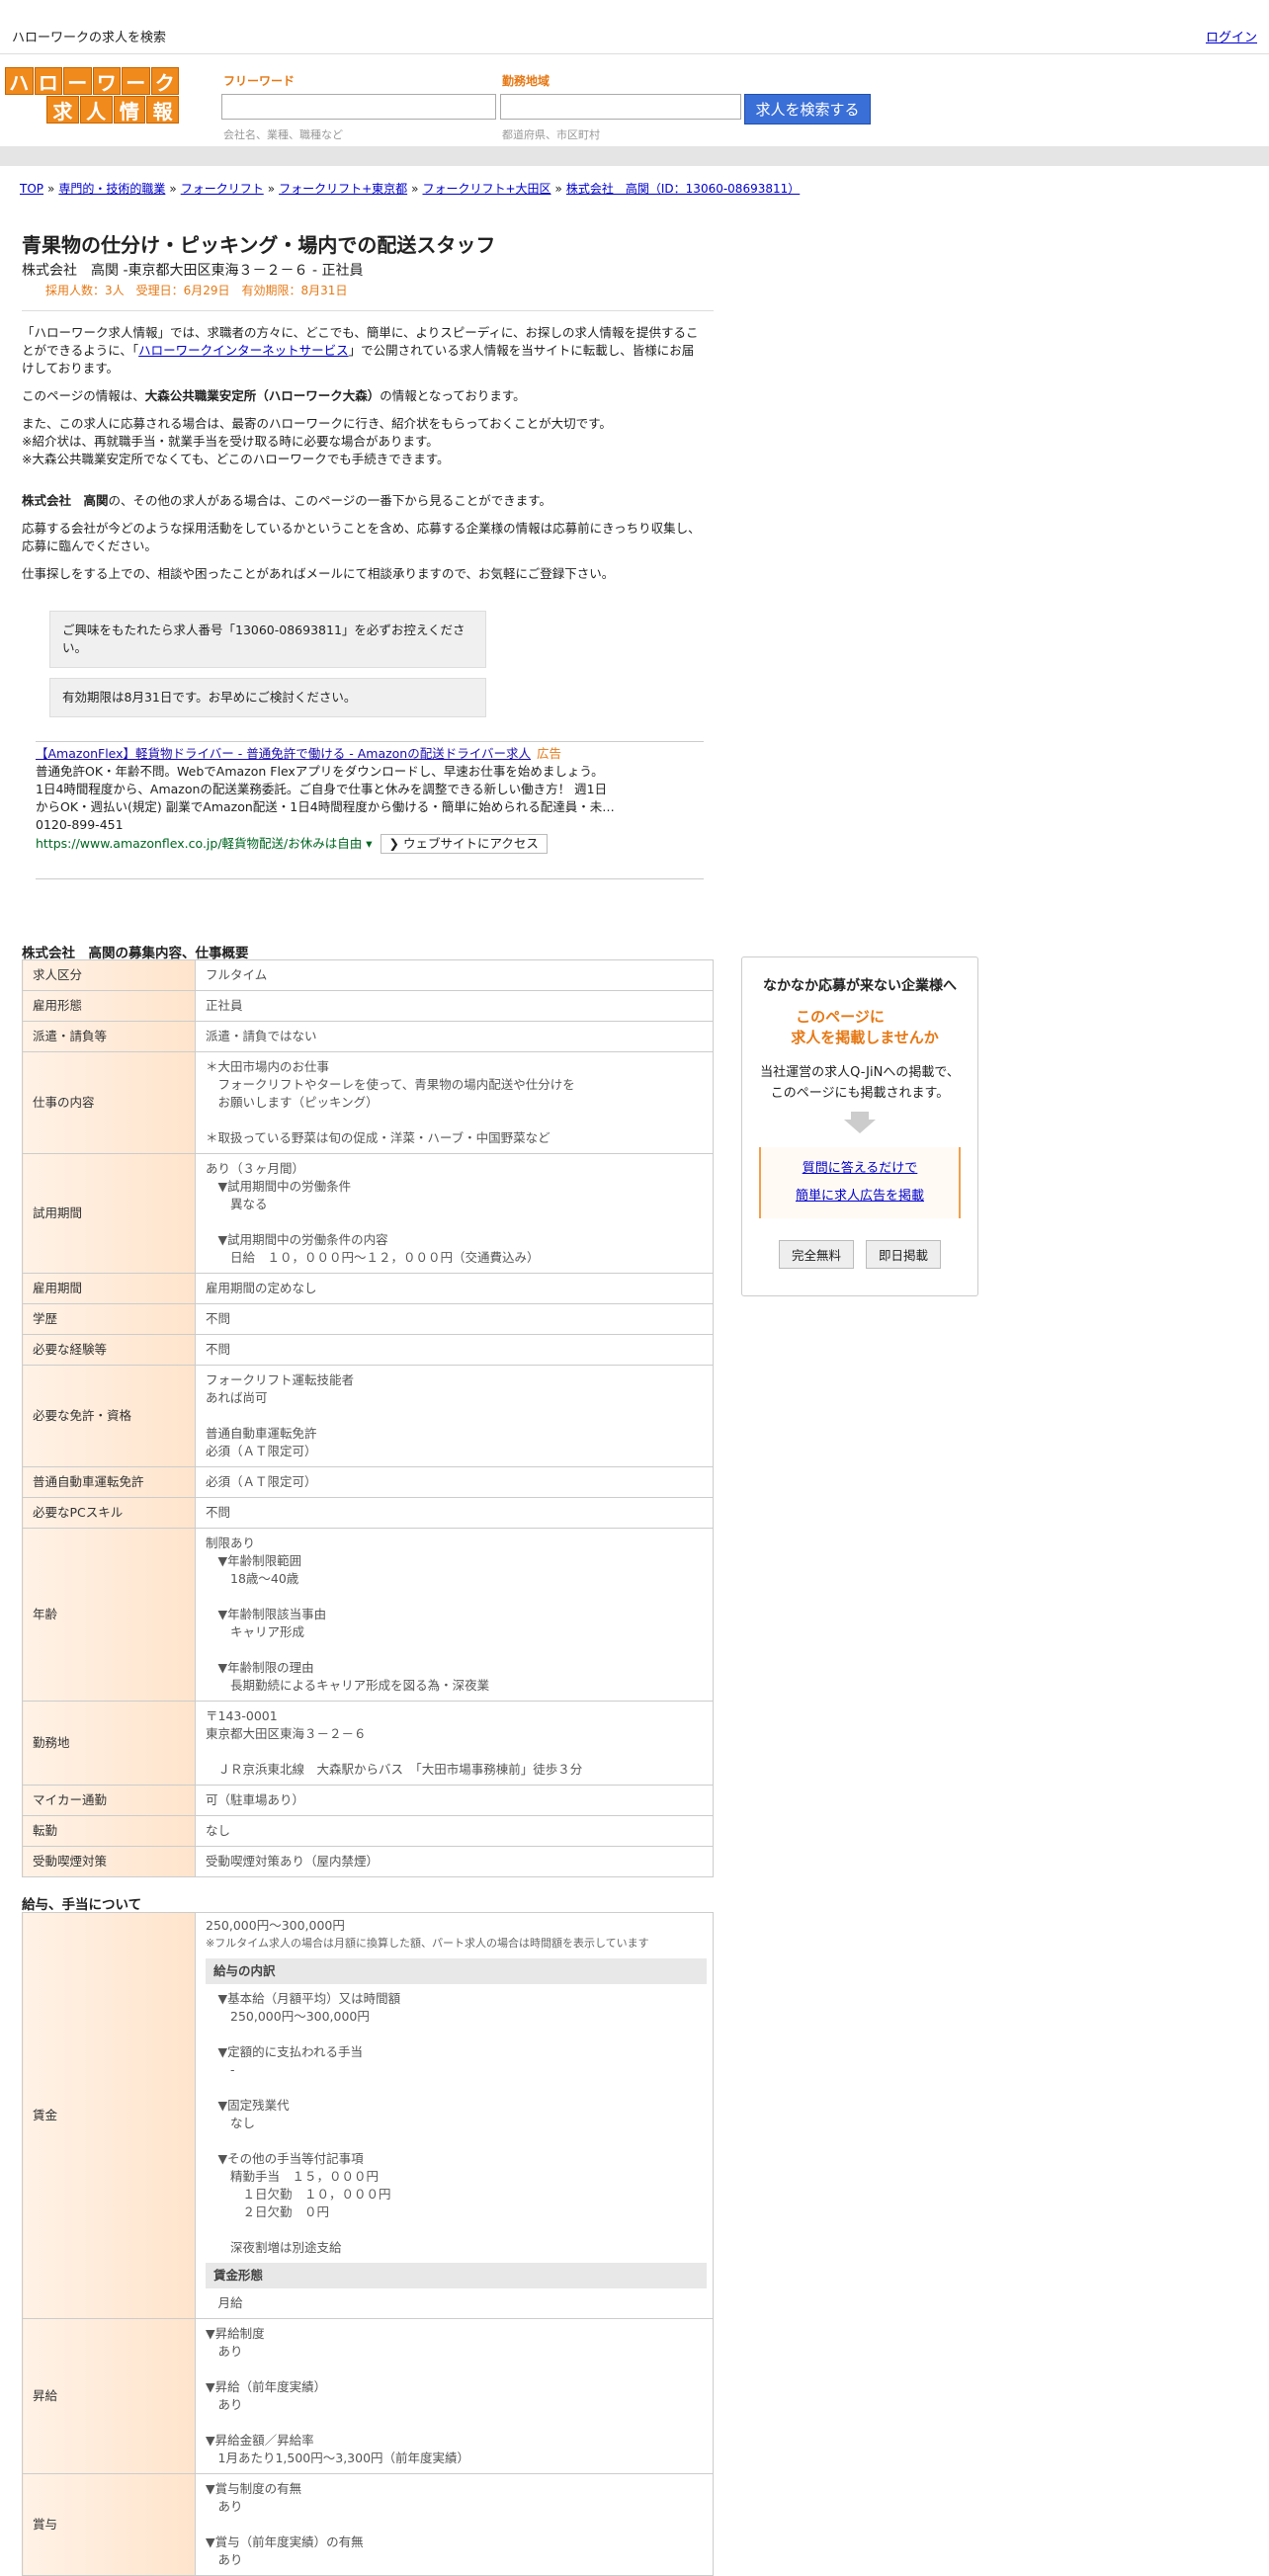  What do you see at coordinates (454, 1482) in the screenshot?
I see `row-value: 必須（ＡＴ限定可）` at bounding box center [454, 1482].